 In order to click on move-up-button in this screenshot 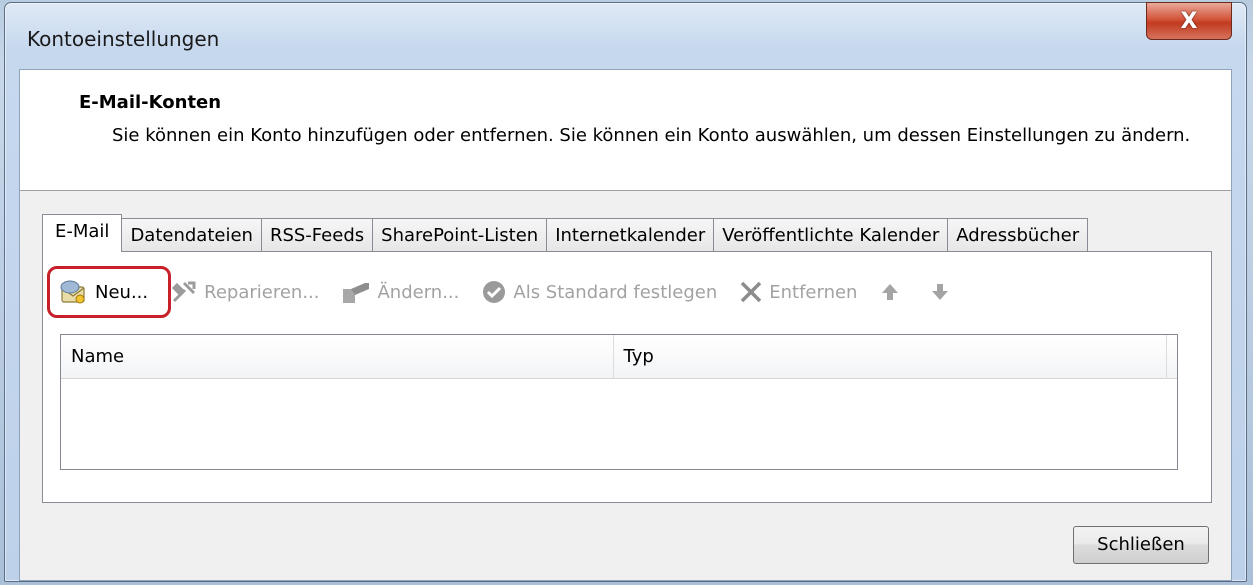, I will do `click(893, 292)`.